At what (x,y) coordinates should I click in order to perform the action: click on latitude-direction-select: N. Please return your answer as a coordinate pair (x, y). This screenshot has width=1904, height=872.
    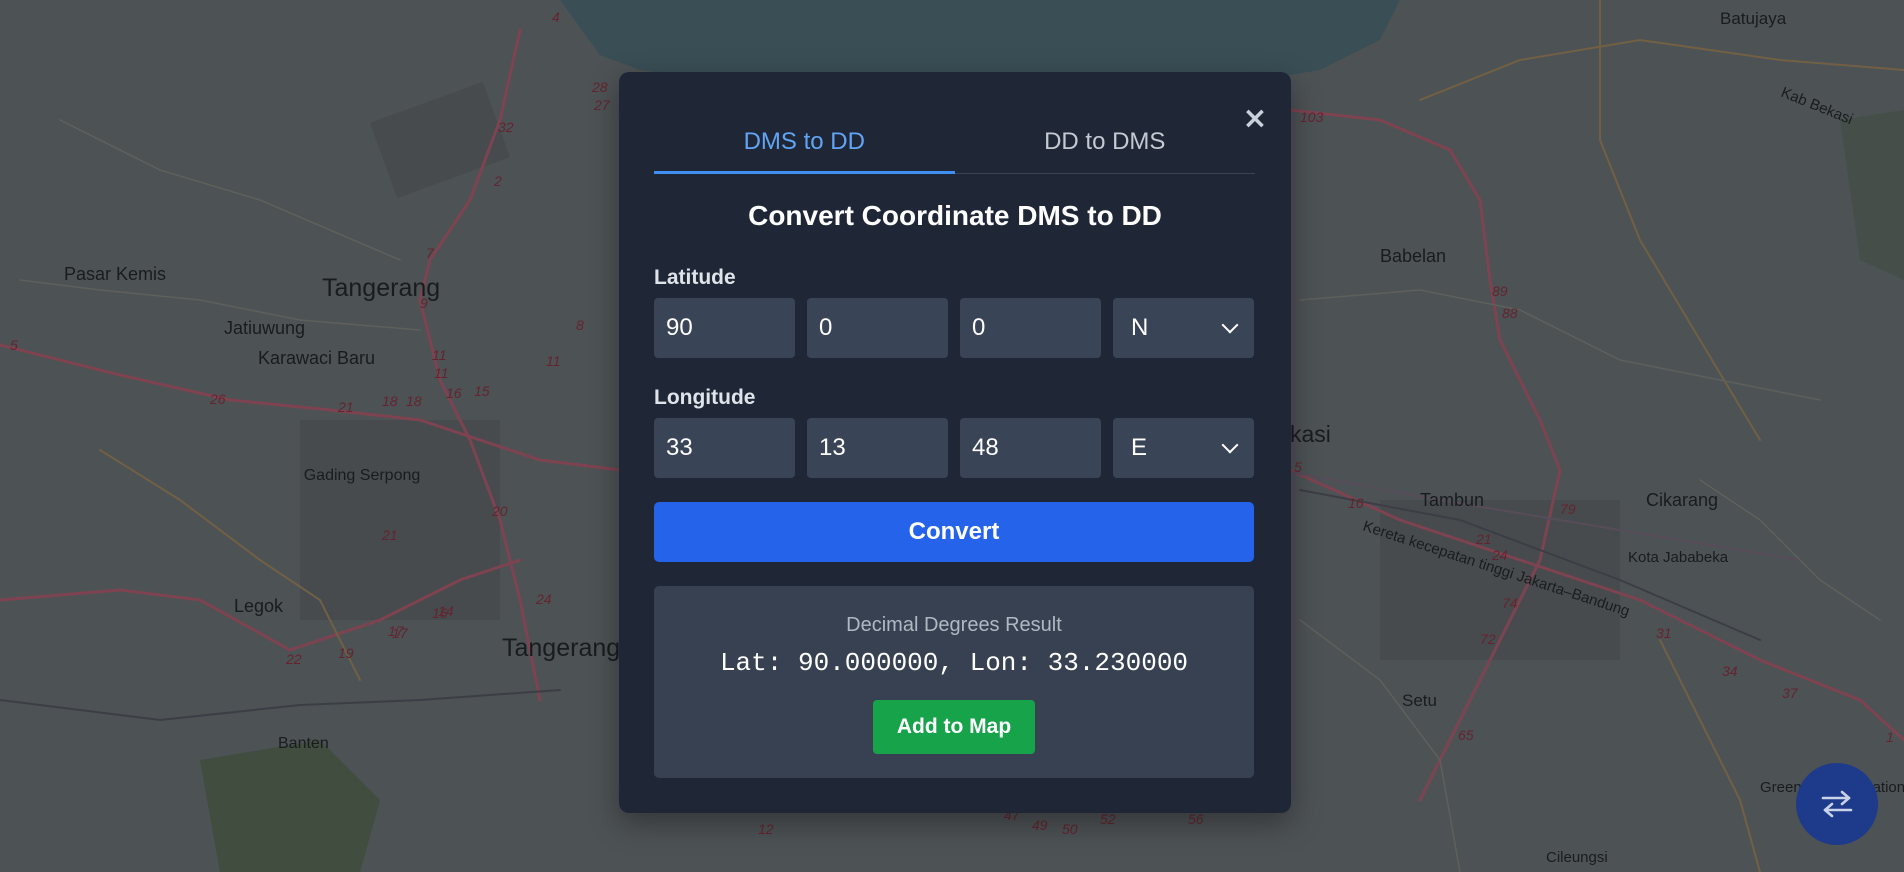
    Looking at the image, I should click on (1183, 328).